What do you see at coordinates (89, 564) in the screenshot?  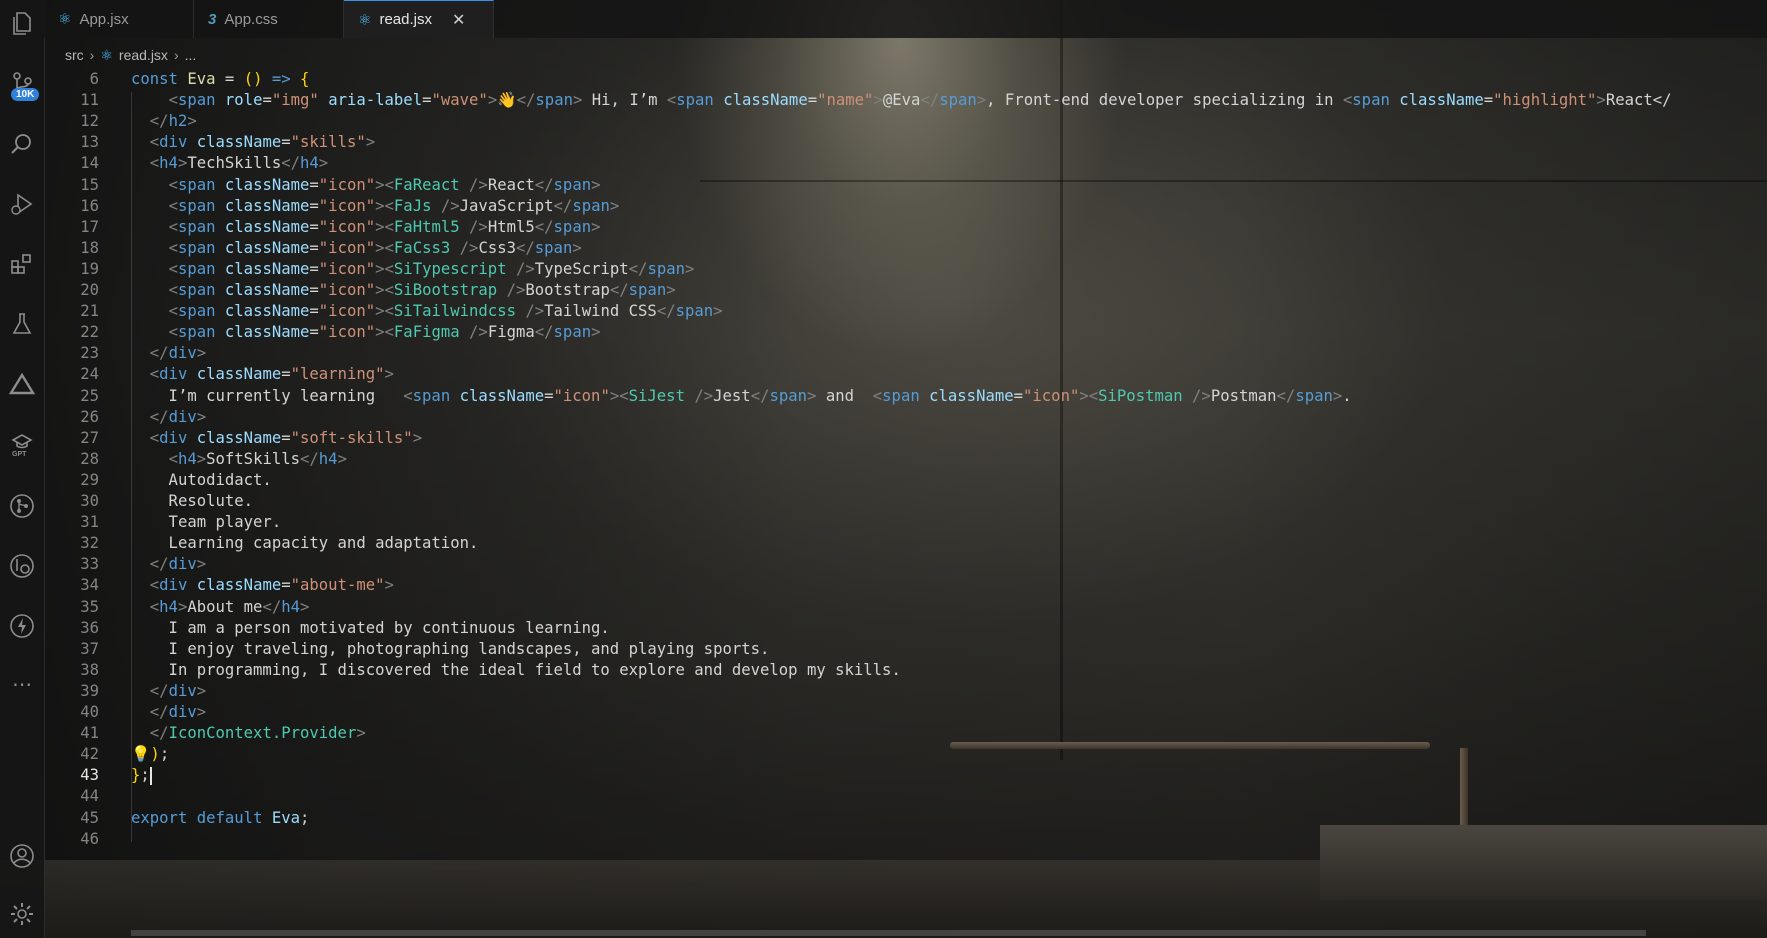 I see `line-number: 33` at bounding box center [89, 564].